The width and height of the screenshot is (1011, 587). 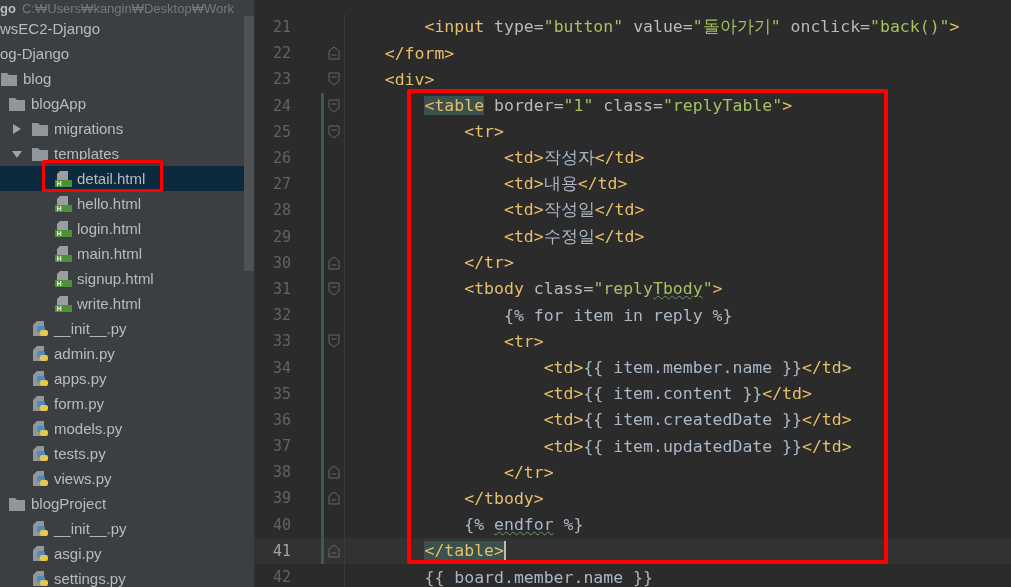 What do you see at coordinates (122, 453) in the screenshot?
I see `tree-item: tests.py` at bounding box center [122, 453].